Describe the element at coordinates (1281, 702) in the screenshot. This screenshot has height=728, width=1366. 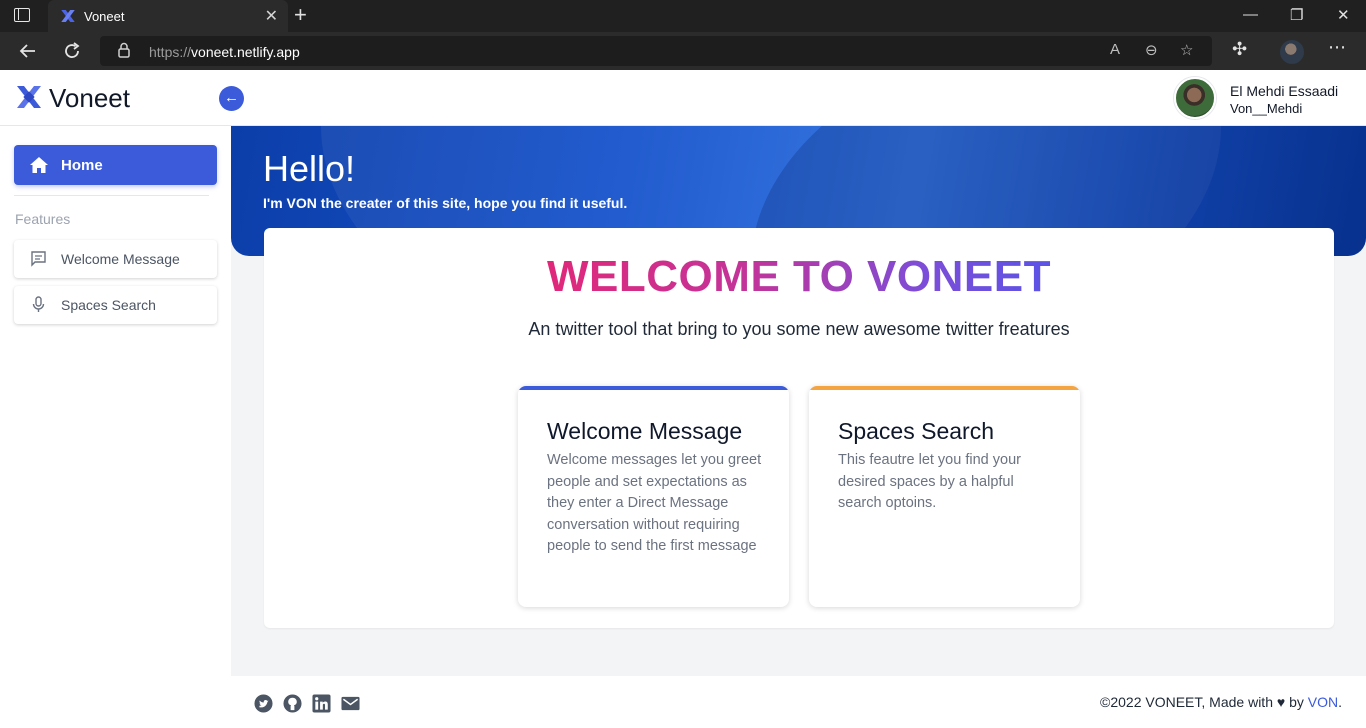
I see `heart-icon: ♥` at that location.